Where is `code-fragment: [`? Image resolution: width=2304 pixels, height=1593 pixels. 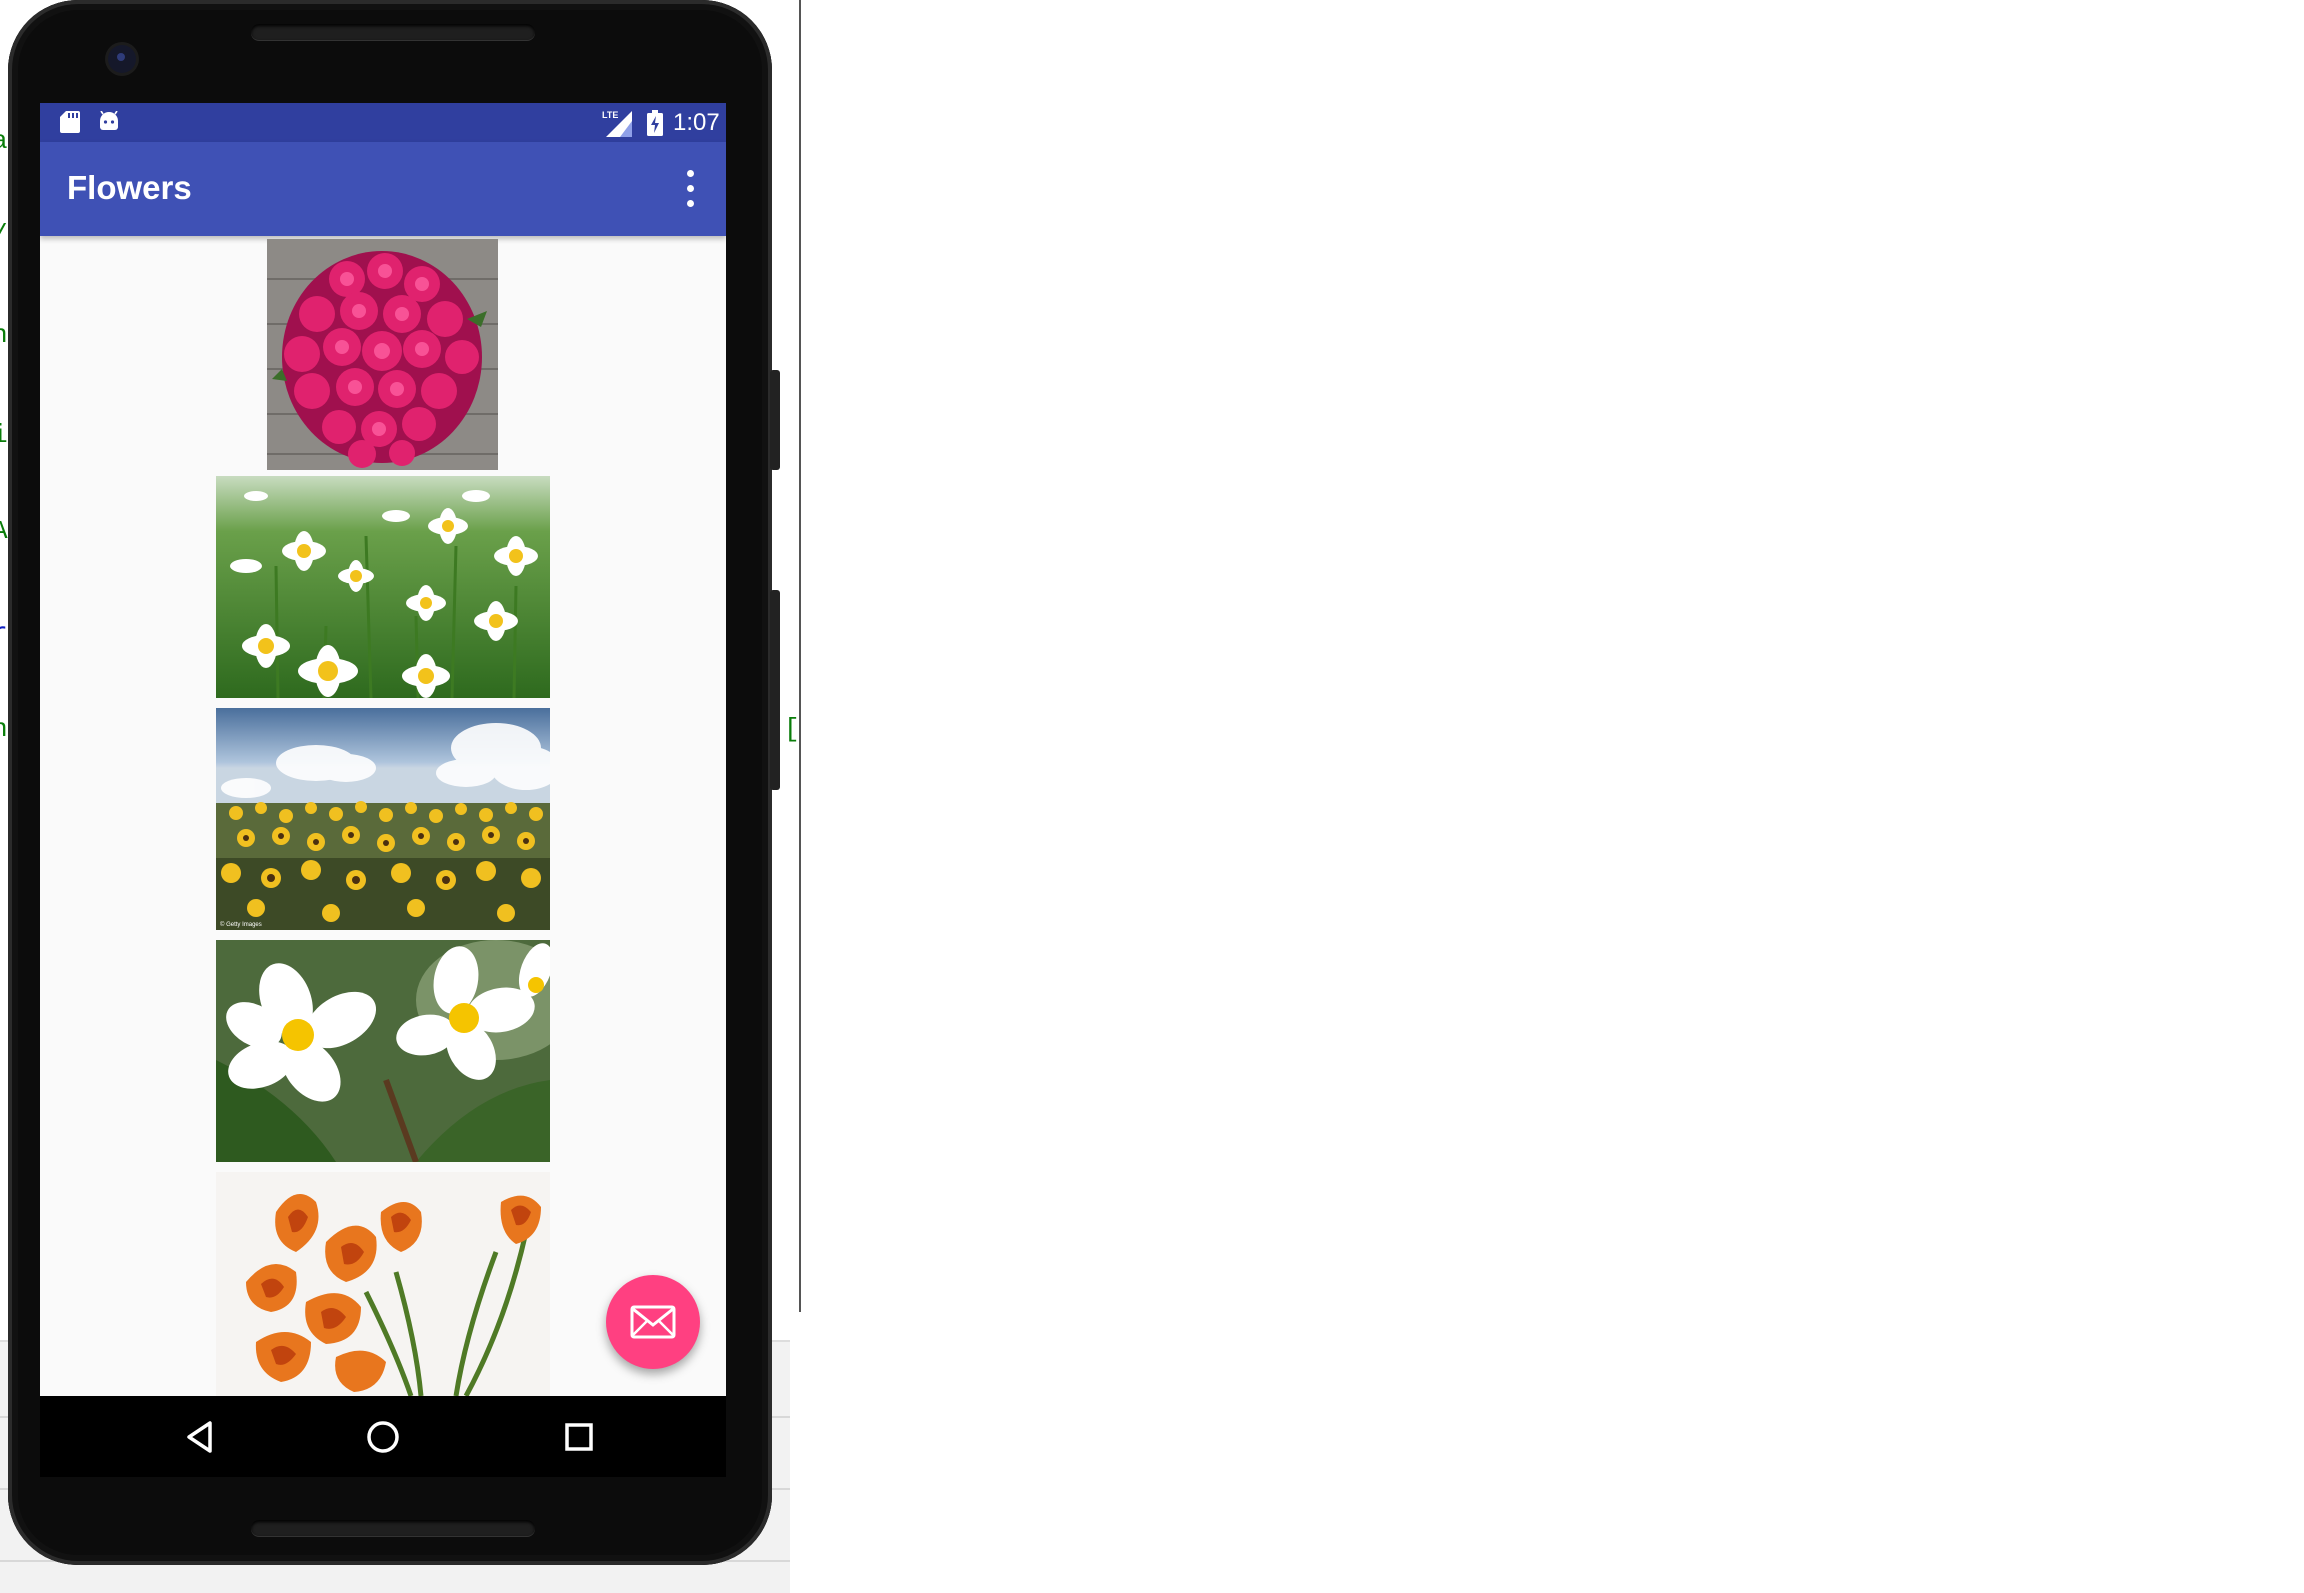
code-fragment: [ is located at coordinates (792, 729).